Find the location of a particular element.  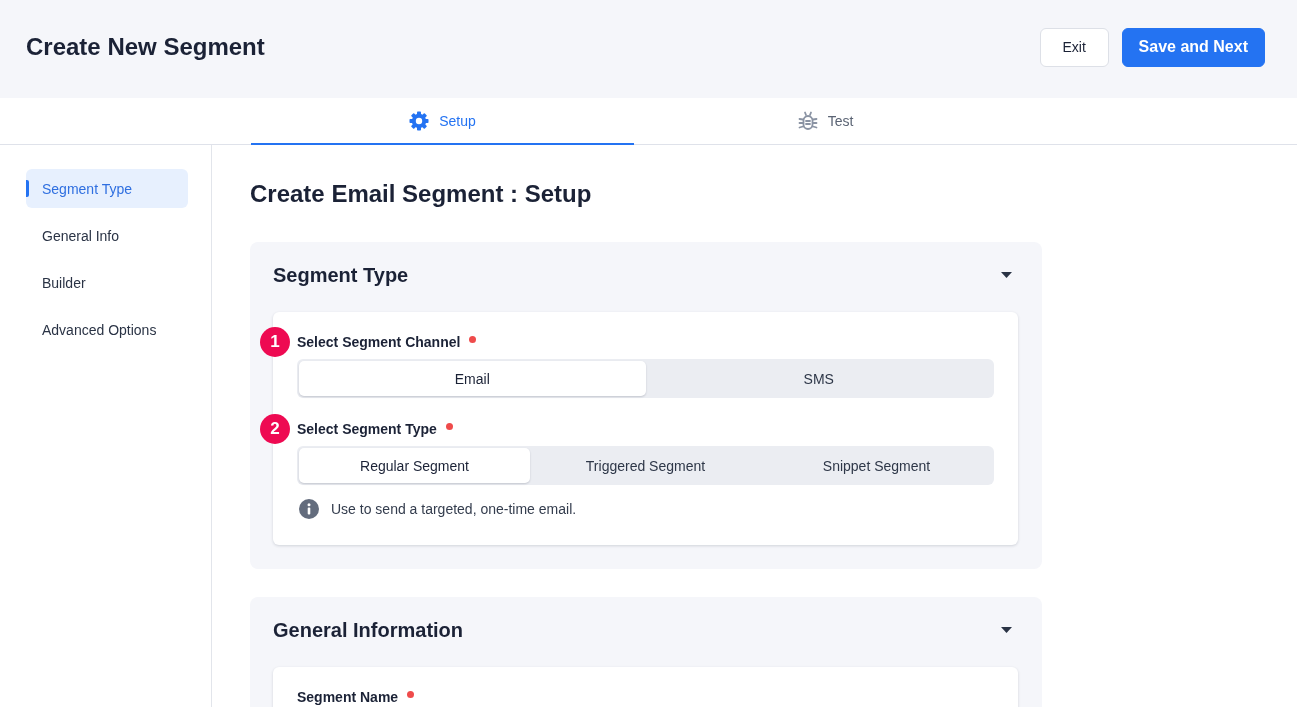

sidebar-item: Advanced Options is located at coordinates (107, 329).